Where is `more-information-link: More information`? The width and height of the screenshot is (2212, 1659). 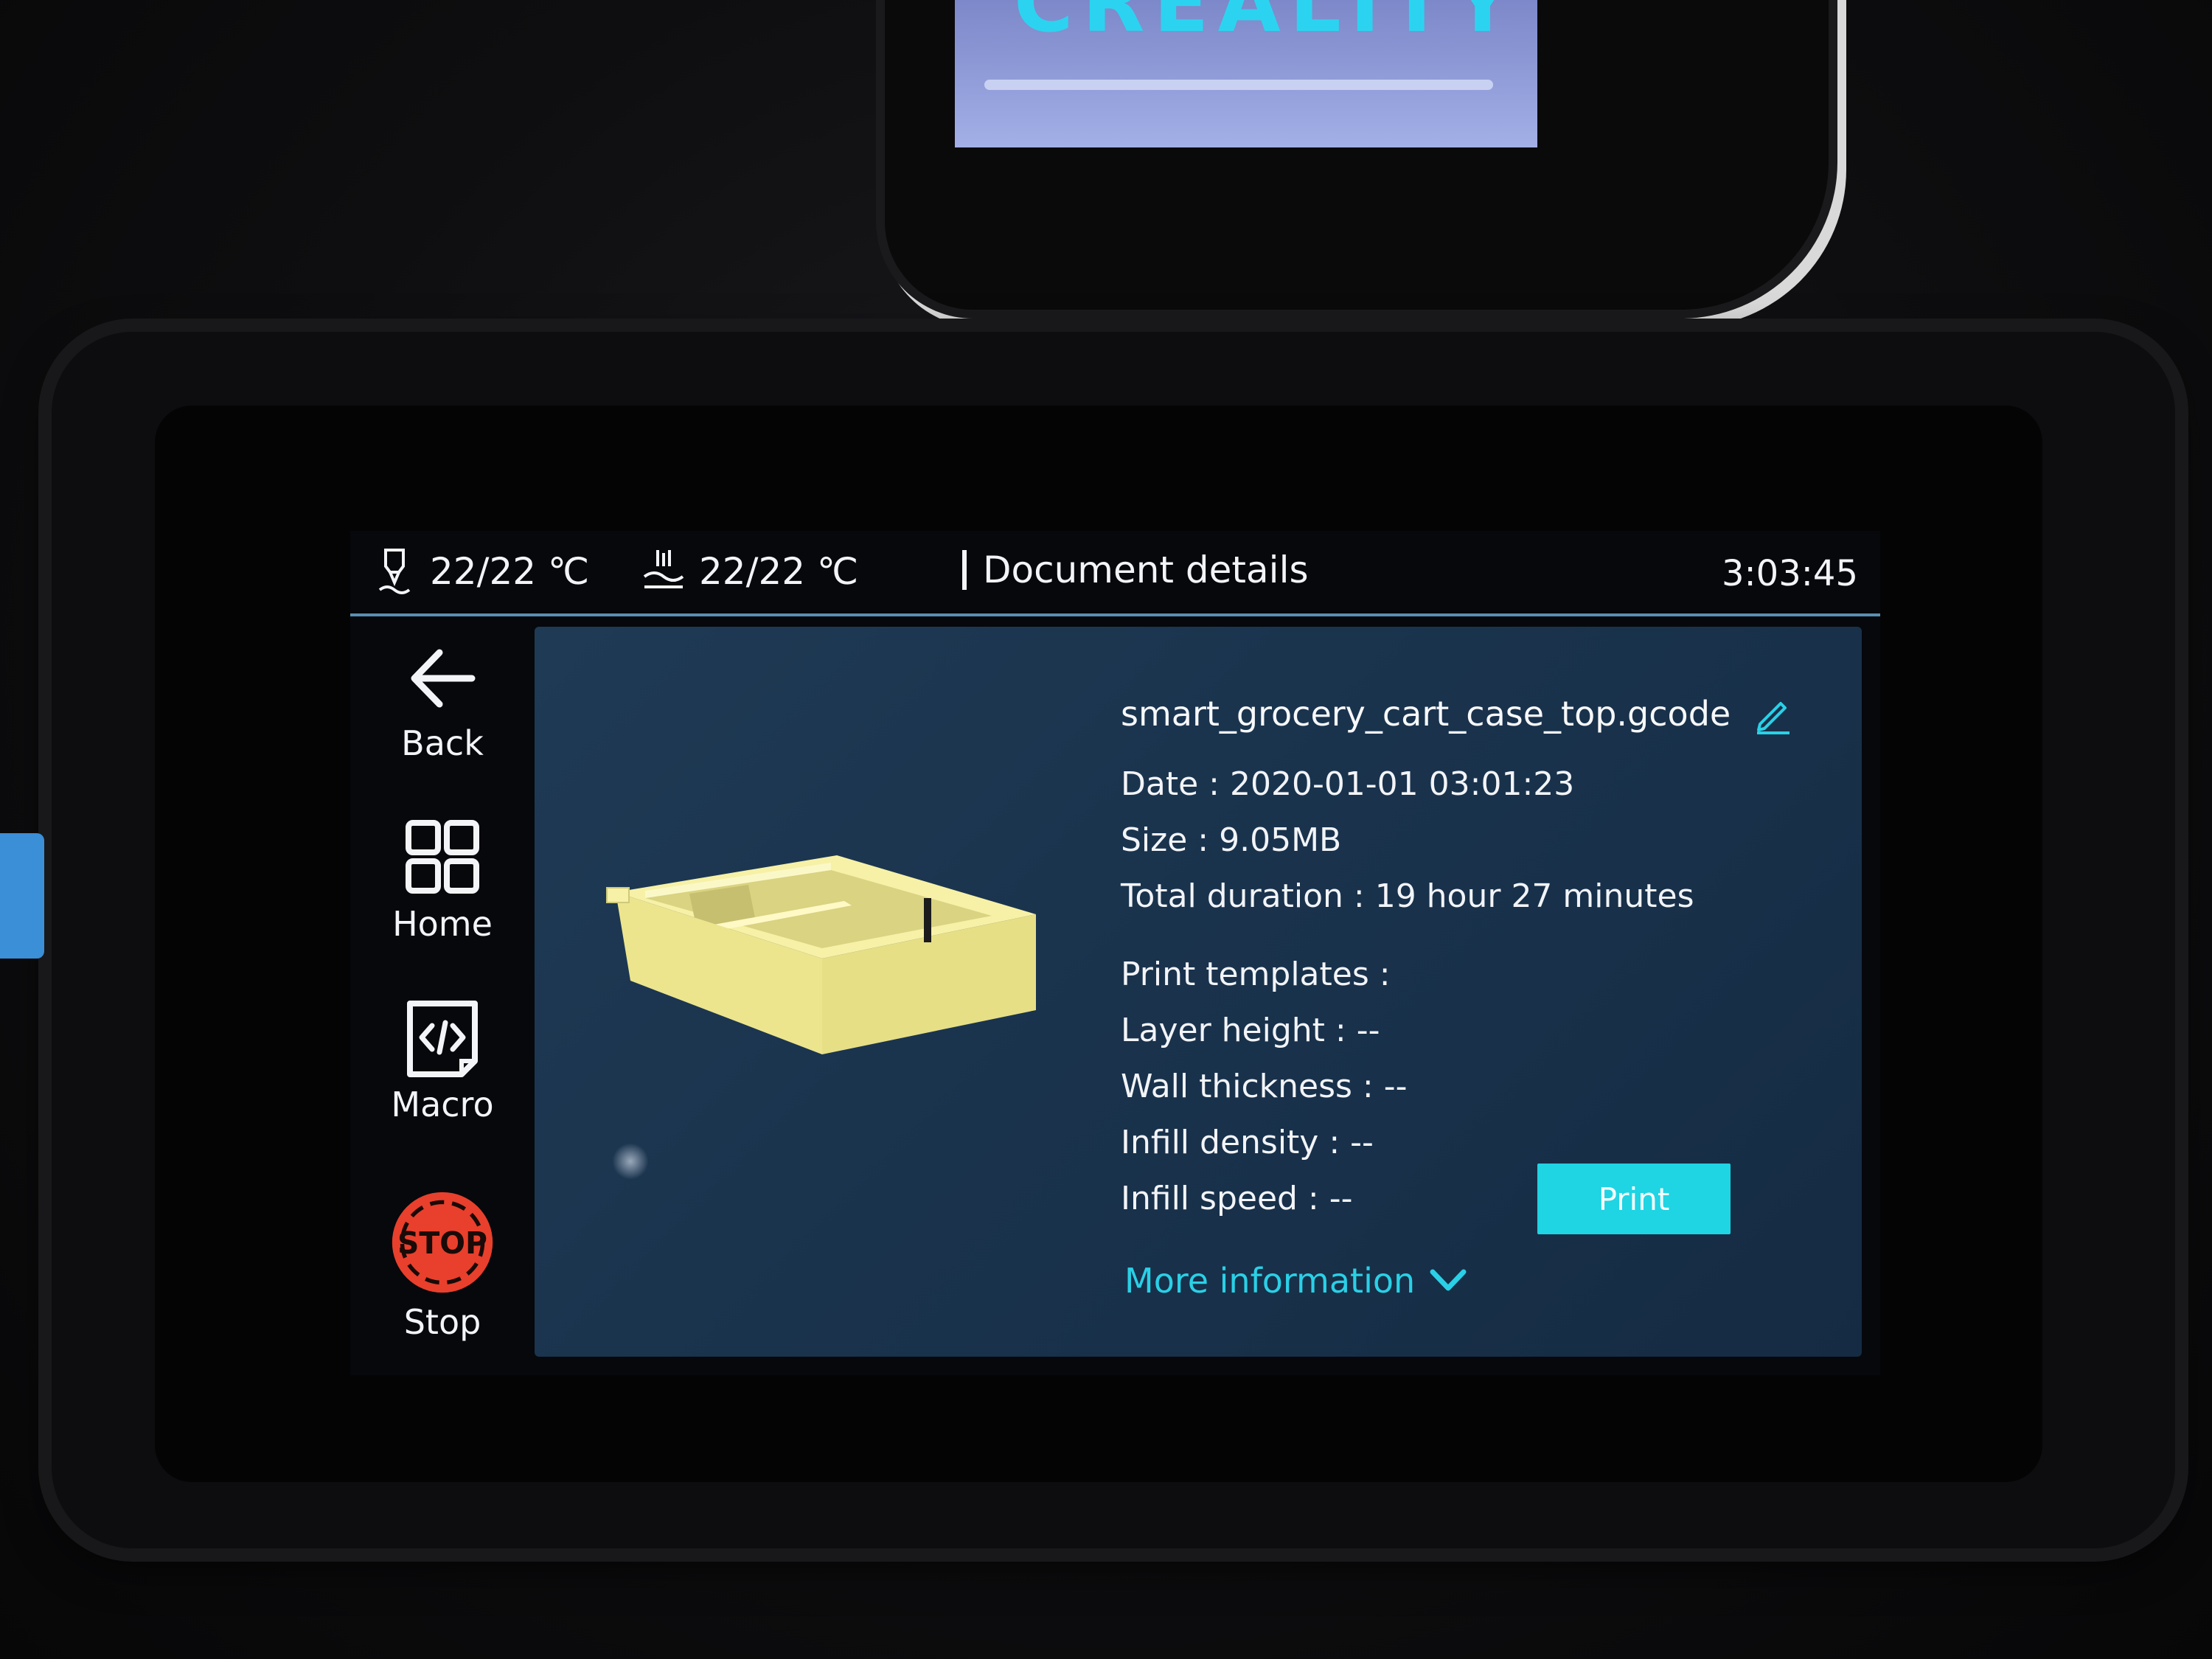 more-information-link: More information is located at coordinates (1296, 1281).